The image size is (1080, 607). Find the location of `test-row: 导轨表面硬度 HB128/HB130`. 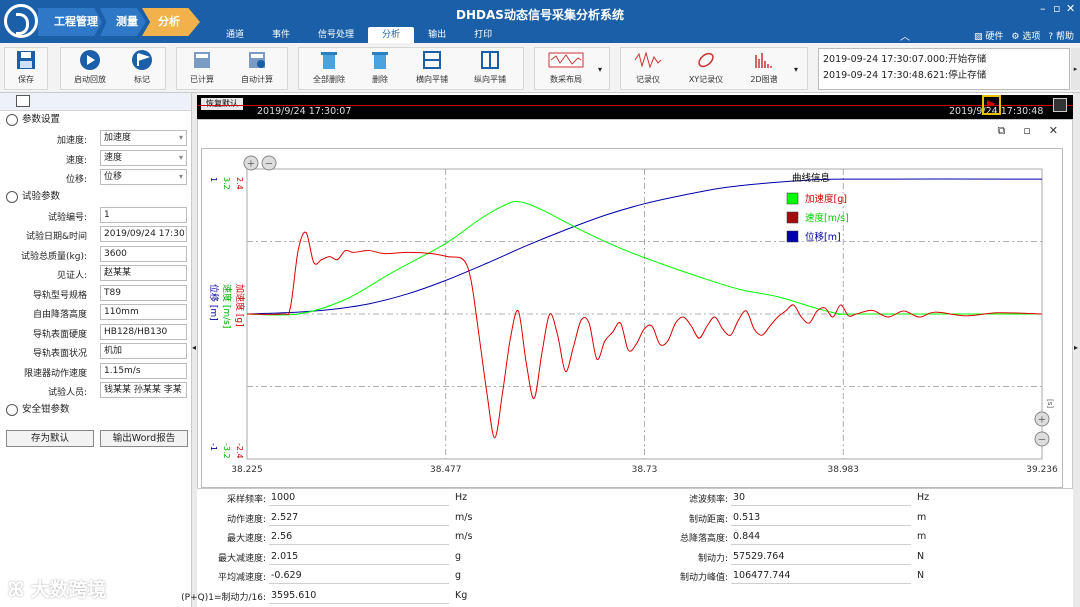

test-row: 导轨表面硬度 HB128/HB130 is located at coordinates (95, 333).